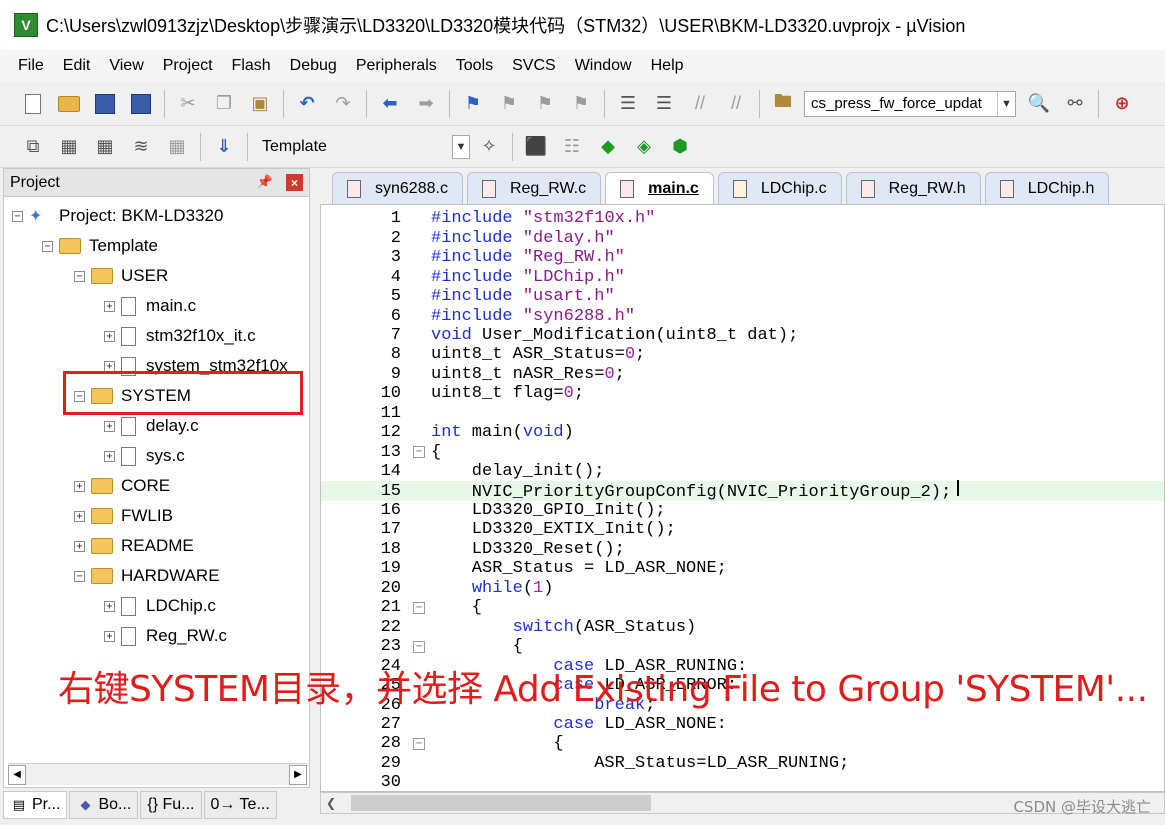 Image resolution: width=1165 pixels, height=825 pixels. I want to click on code-line: 11, so click(742, 414).